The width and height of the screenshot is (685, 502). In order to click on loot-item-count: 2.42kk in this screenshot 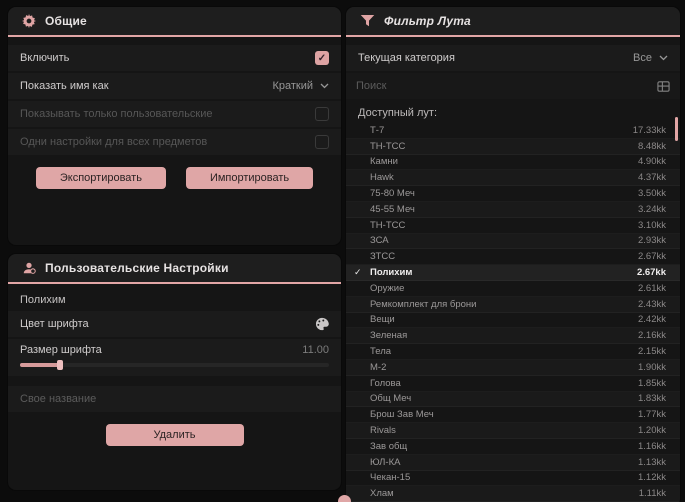, I will do `click(652, 320)`.